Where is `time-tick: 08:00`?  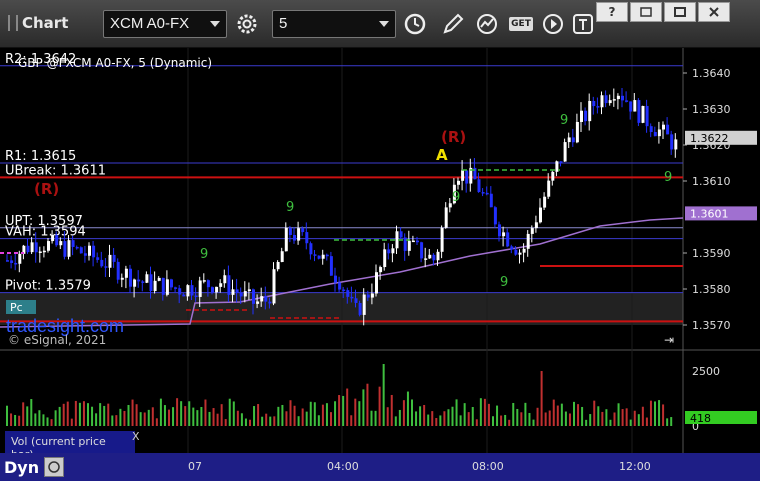 time-tick: 08:00 is located at coordinates (488, 466).